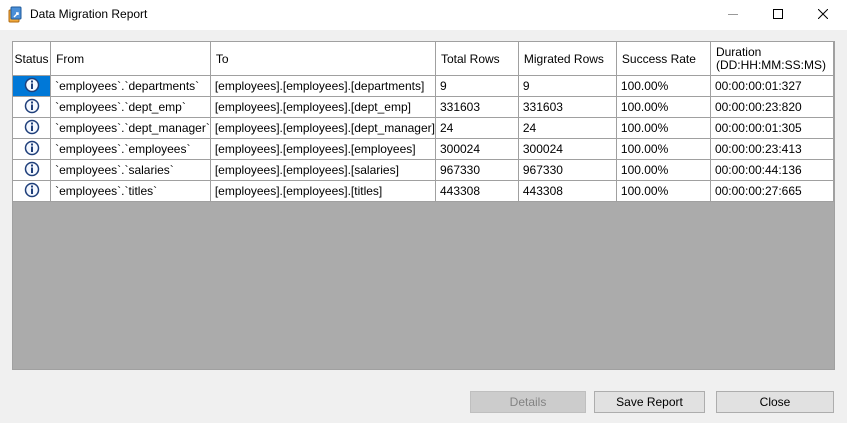 This screenshot has width=847, height=423. I want to click on column-header-status: Status, so click(32, 59).